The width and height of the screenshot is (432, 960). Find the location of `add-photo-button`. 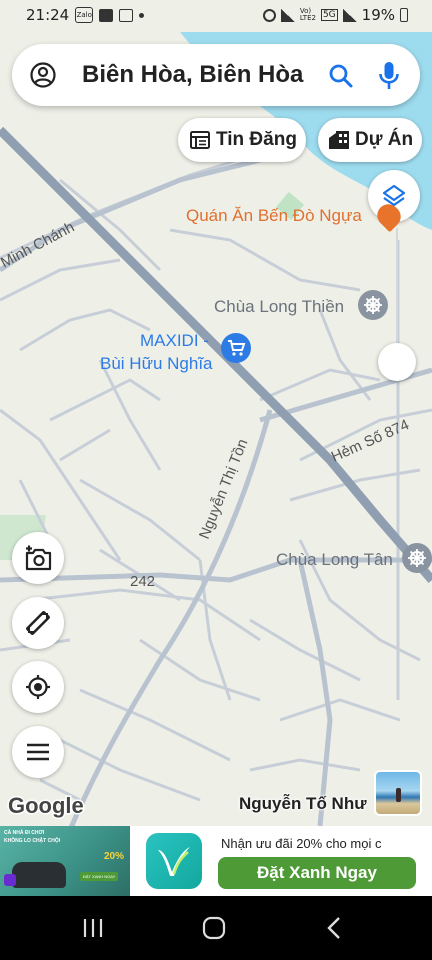

add-photo-button is located at coordinates (38, 558).